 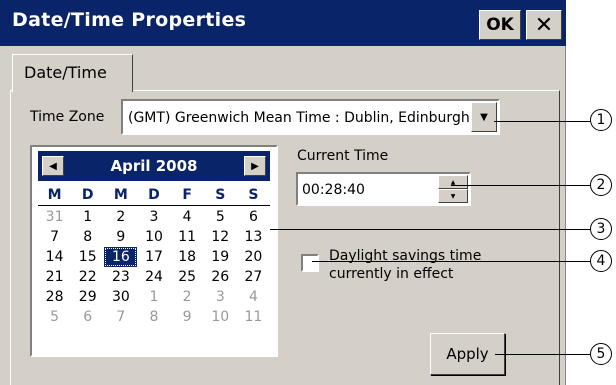 I want to click on month-label: April 2008, so click(x=154, y=166).